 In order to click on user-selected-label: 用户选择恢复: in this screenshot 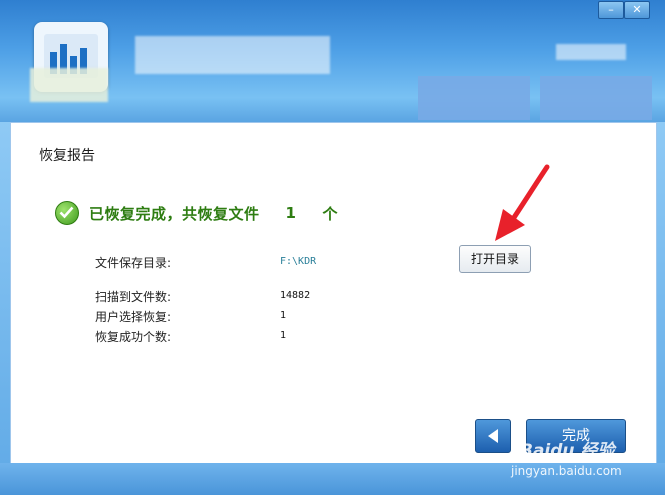, I will do `click(133, 317)`.